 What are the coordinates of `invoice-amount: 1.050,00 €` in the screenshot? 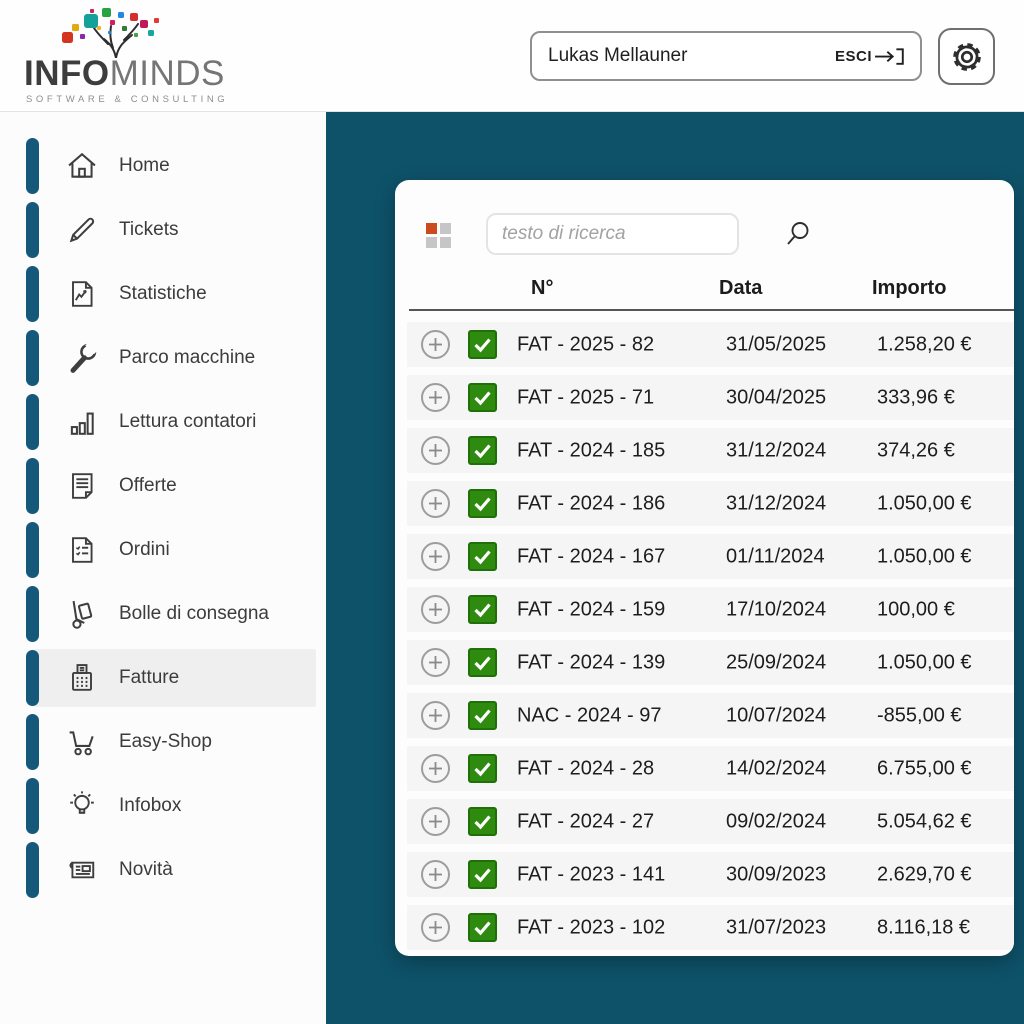 It's located at (924, 503).